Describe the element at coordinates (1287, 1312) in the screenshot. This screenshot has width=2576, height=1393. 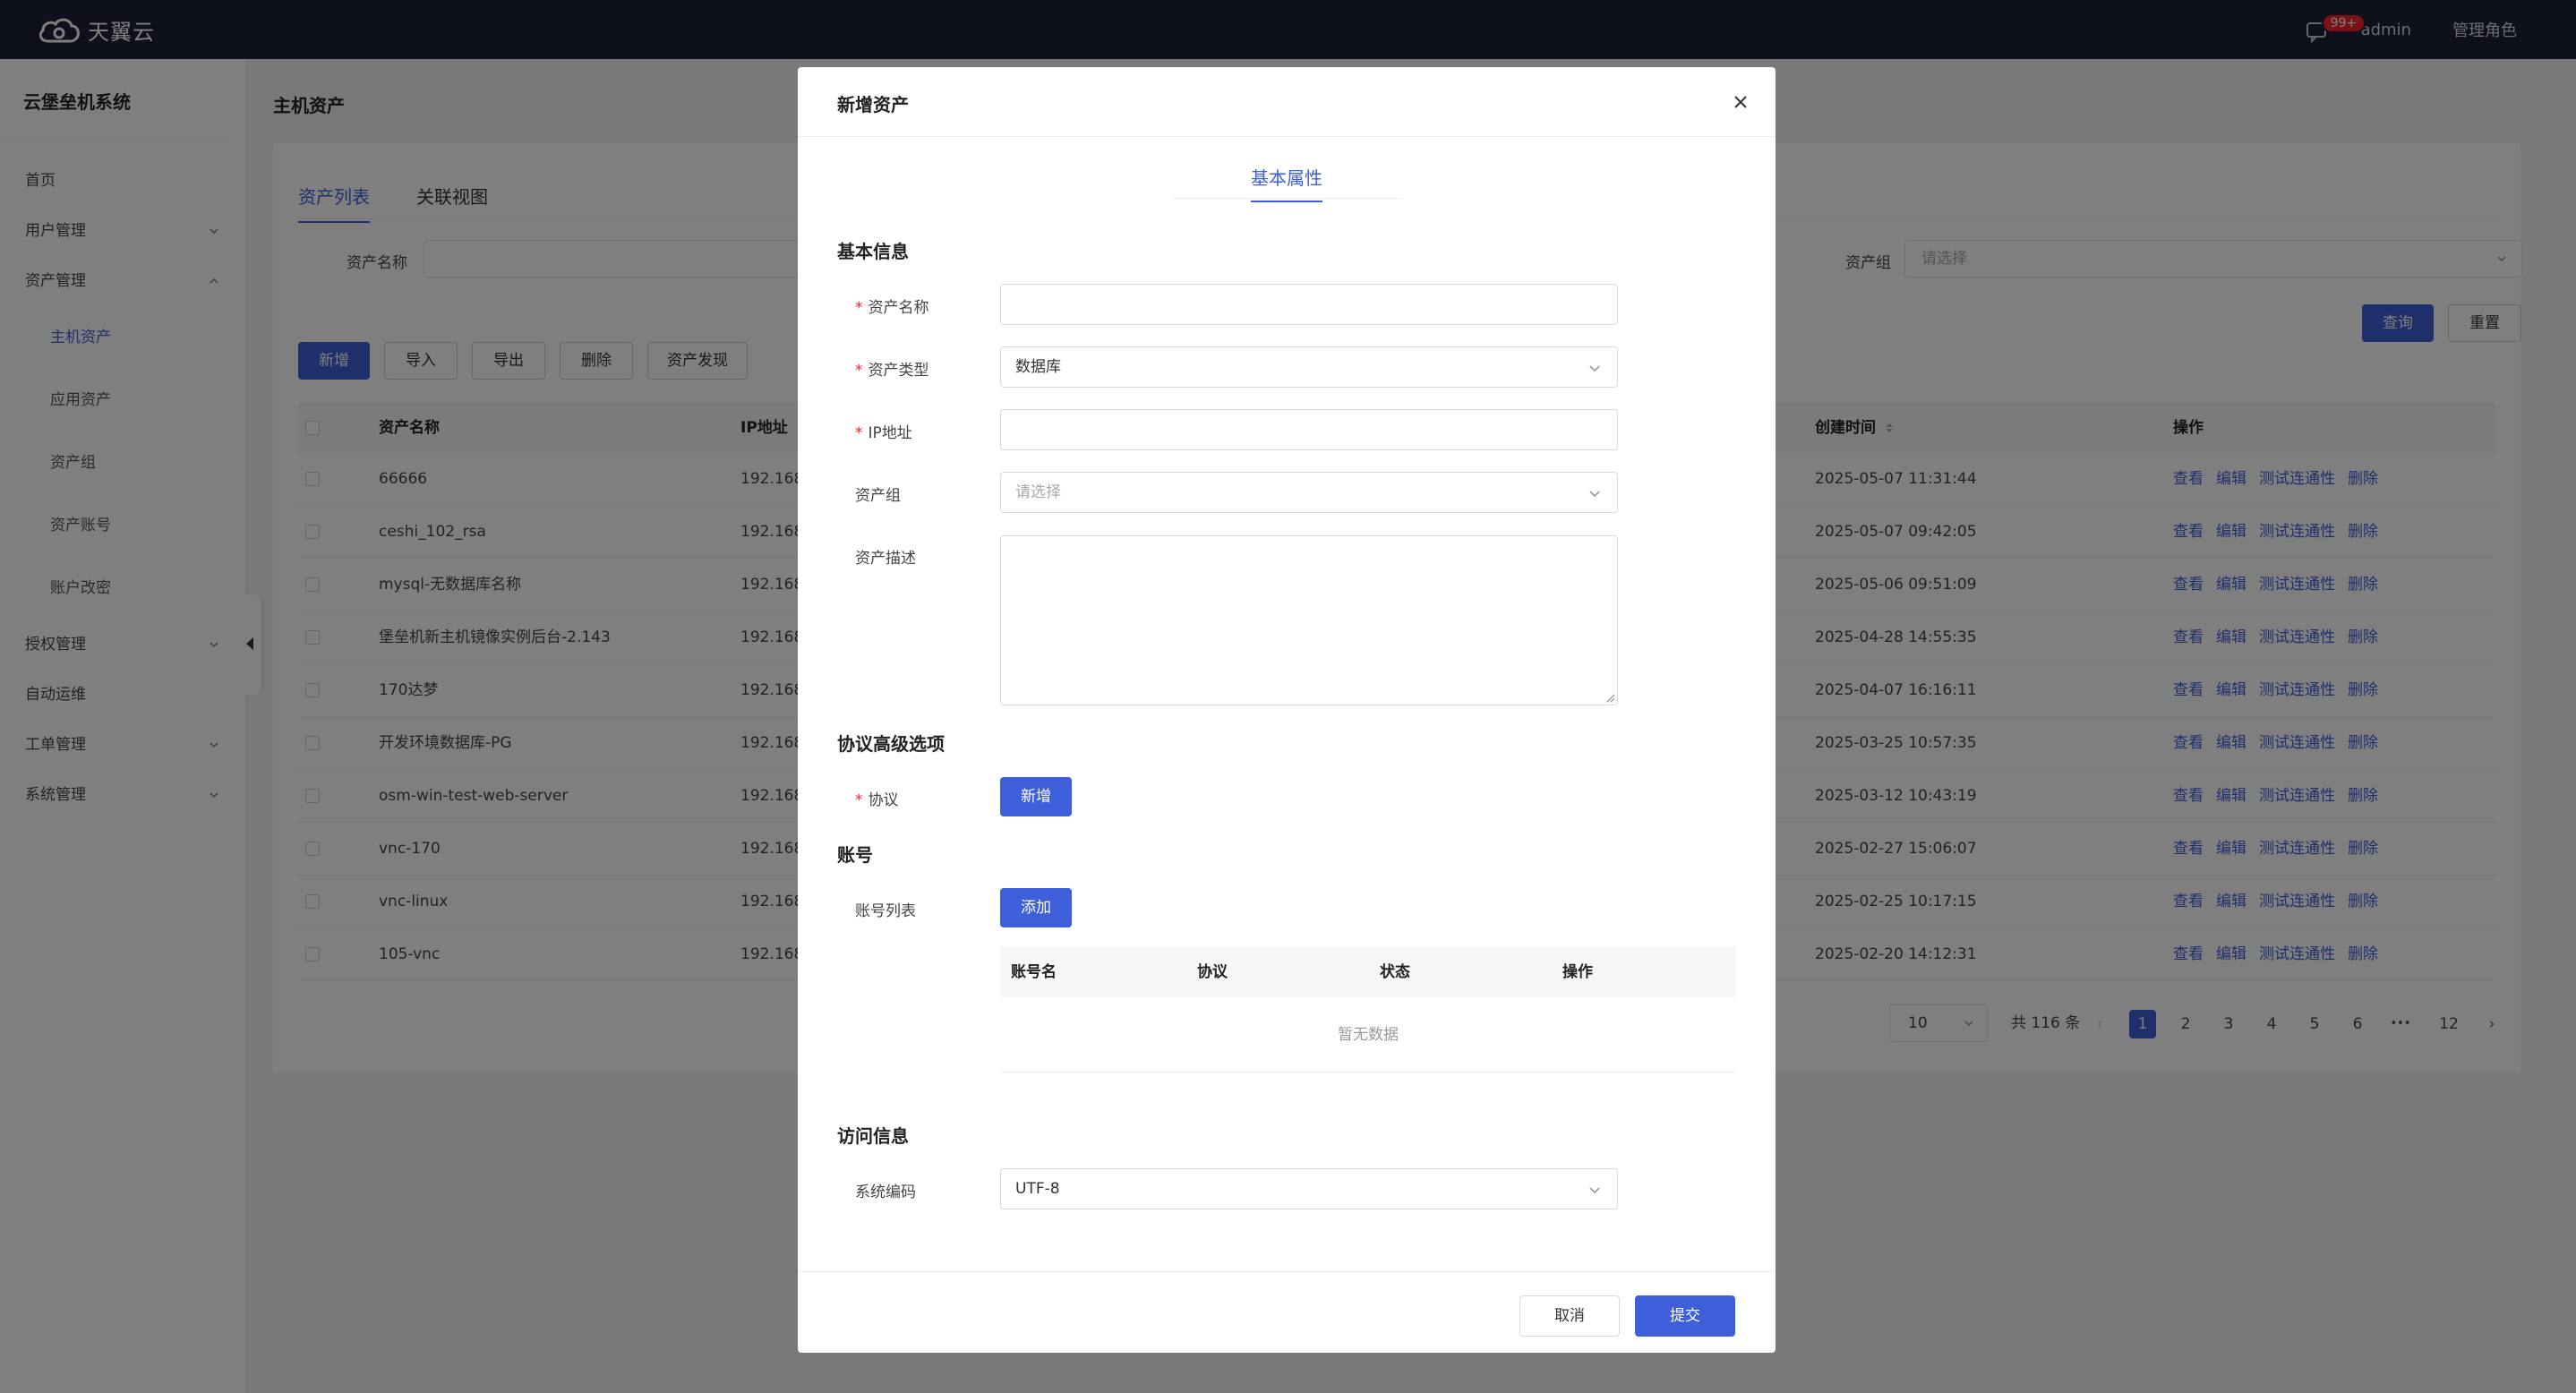
I see `modal-footer: 取消 提交` at that location.